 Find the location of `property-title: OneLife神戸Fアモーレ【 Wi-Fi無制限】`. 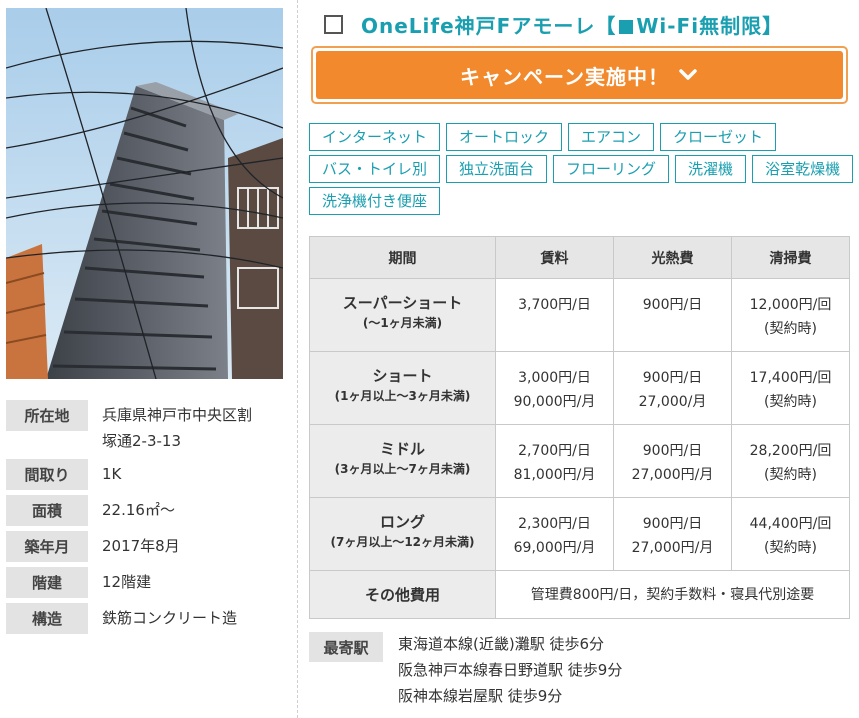

property-title: OneLife神戸Fアモーレ【 Wi-Fi無制限】 is located at coordinates (572, 24).